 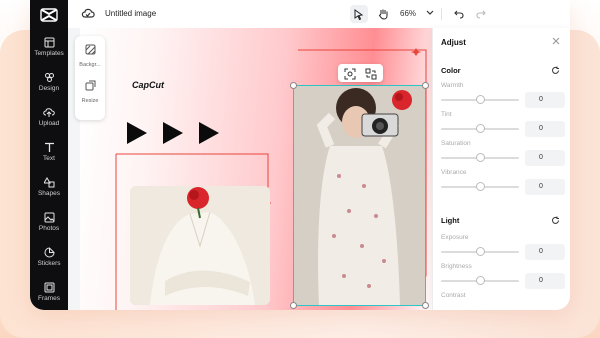 I want to click on templates-icon, so click(x=49, y=42).